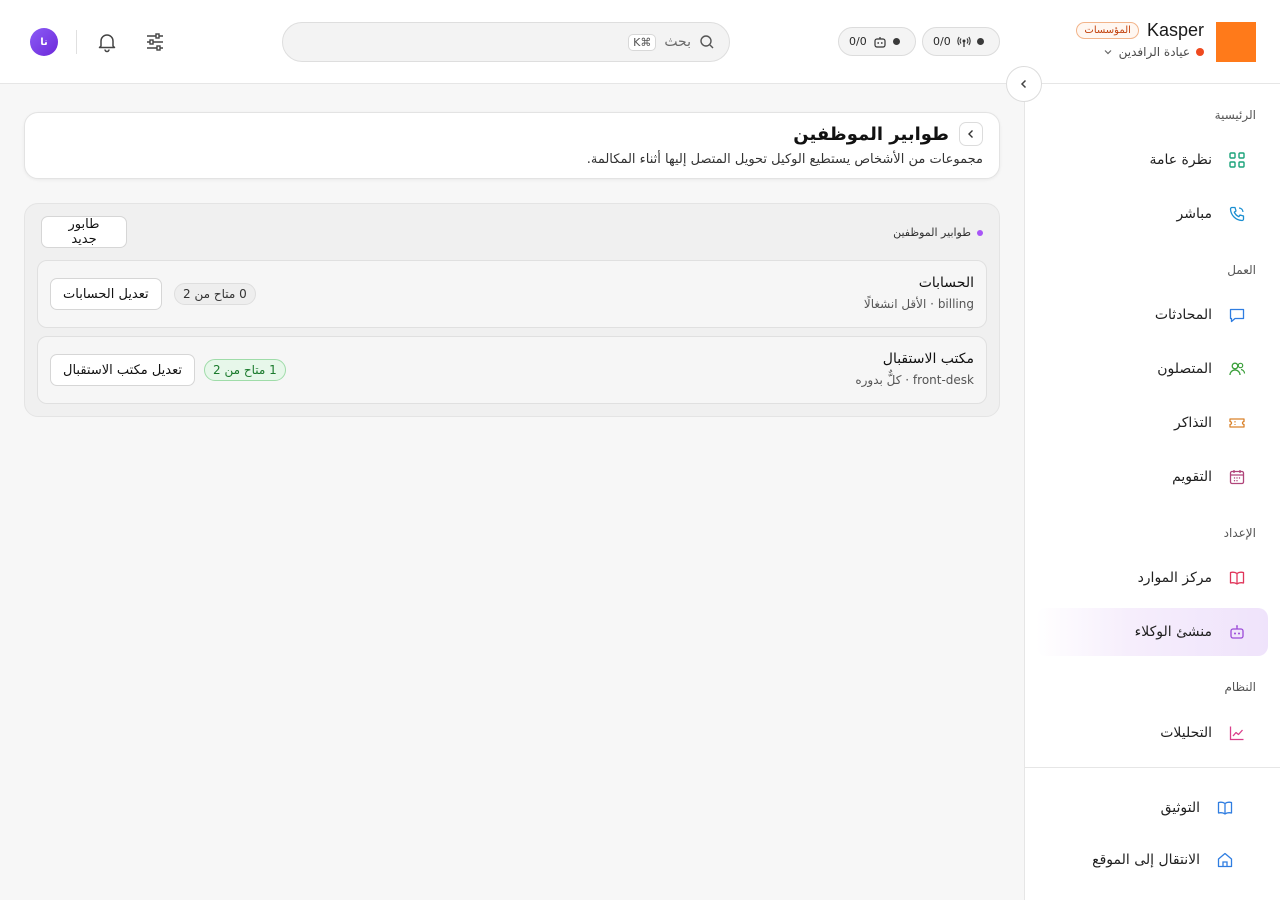 Image resolution: width=1280 pixels, height=900 pixels. I want to click on ticket-icon, so click(1237, 423).